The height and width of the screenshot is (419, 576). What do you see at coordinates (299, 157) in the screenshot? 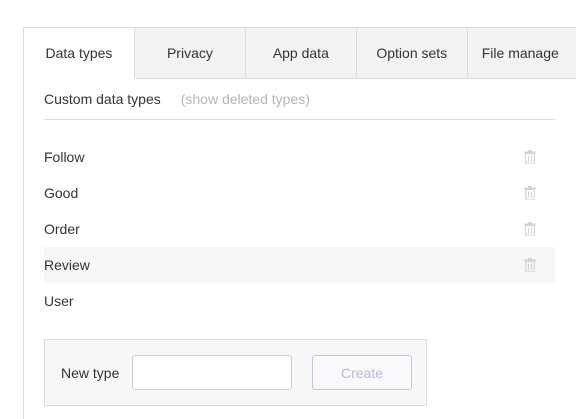
I see `data-type-row: Follow` at bounding box center [299, 157].